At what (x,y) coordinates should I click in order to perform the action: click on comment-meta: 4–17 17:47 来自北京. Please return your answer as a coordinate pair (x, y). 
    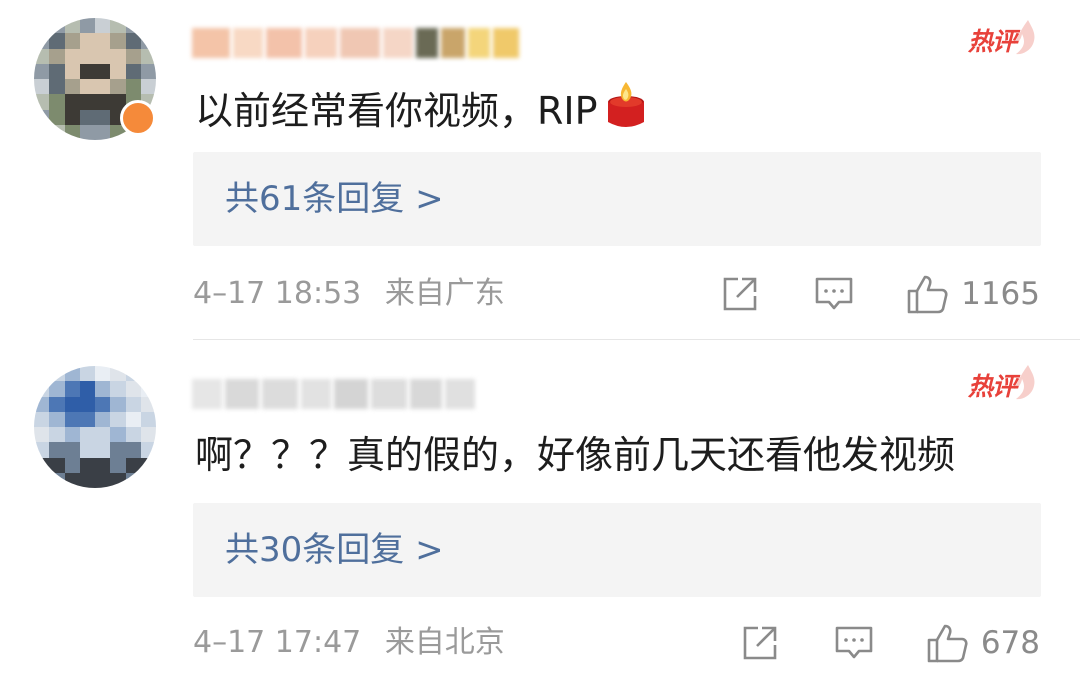
    Looking at the image, I should click on (349, 643).